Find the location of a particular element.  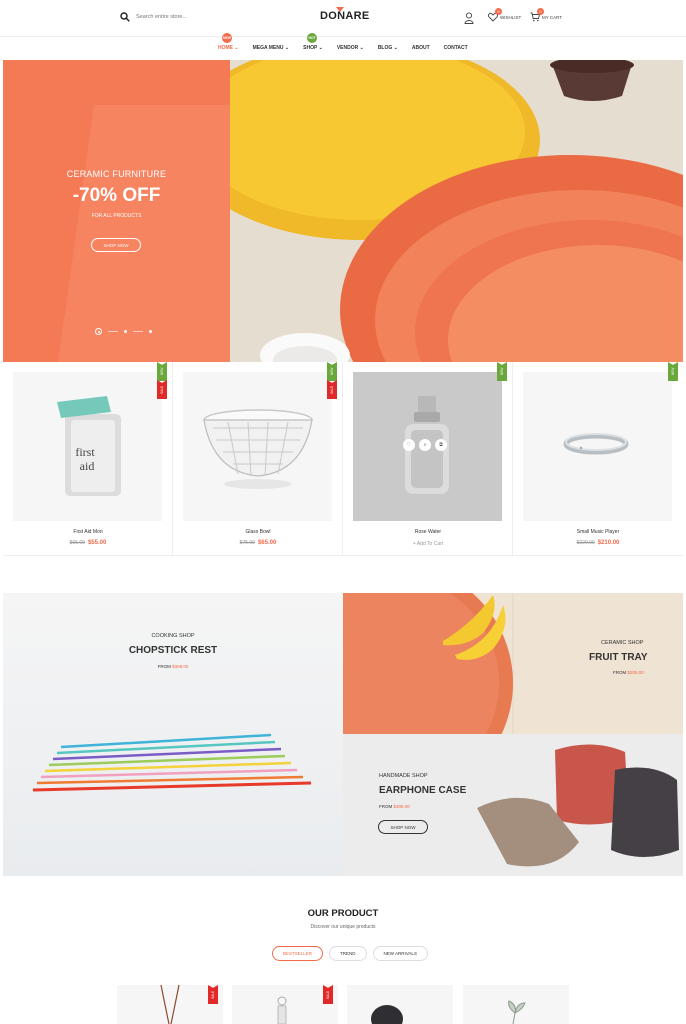

nav-item-contact: CONTACT is located at coordinates (456, 48).